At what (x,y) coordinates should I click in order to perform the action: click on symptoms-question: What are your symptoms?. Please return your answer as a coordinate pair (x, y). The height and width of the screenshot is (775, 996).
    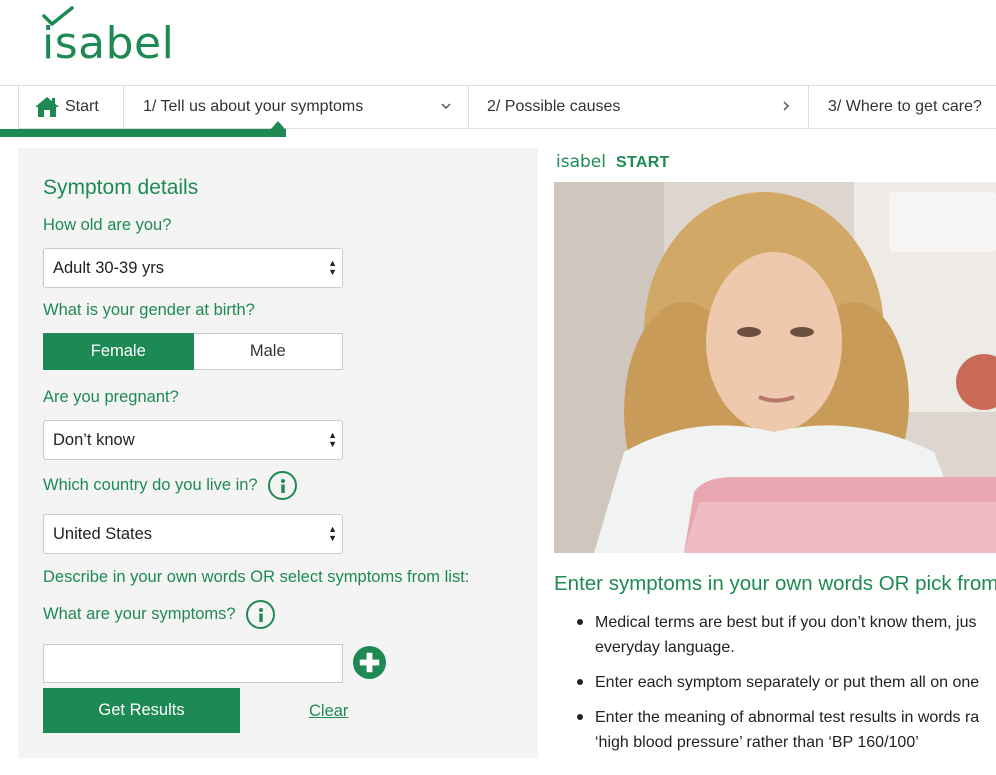
    Looking at the image, I should click on (139, 613).